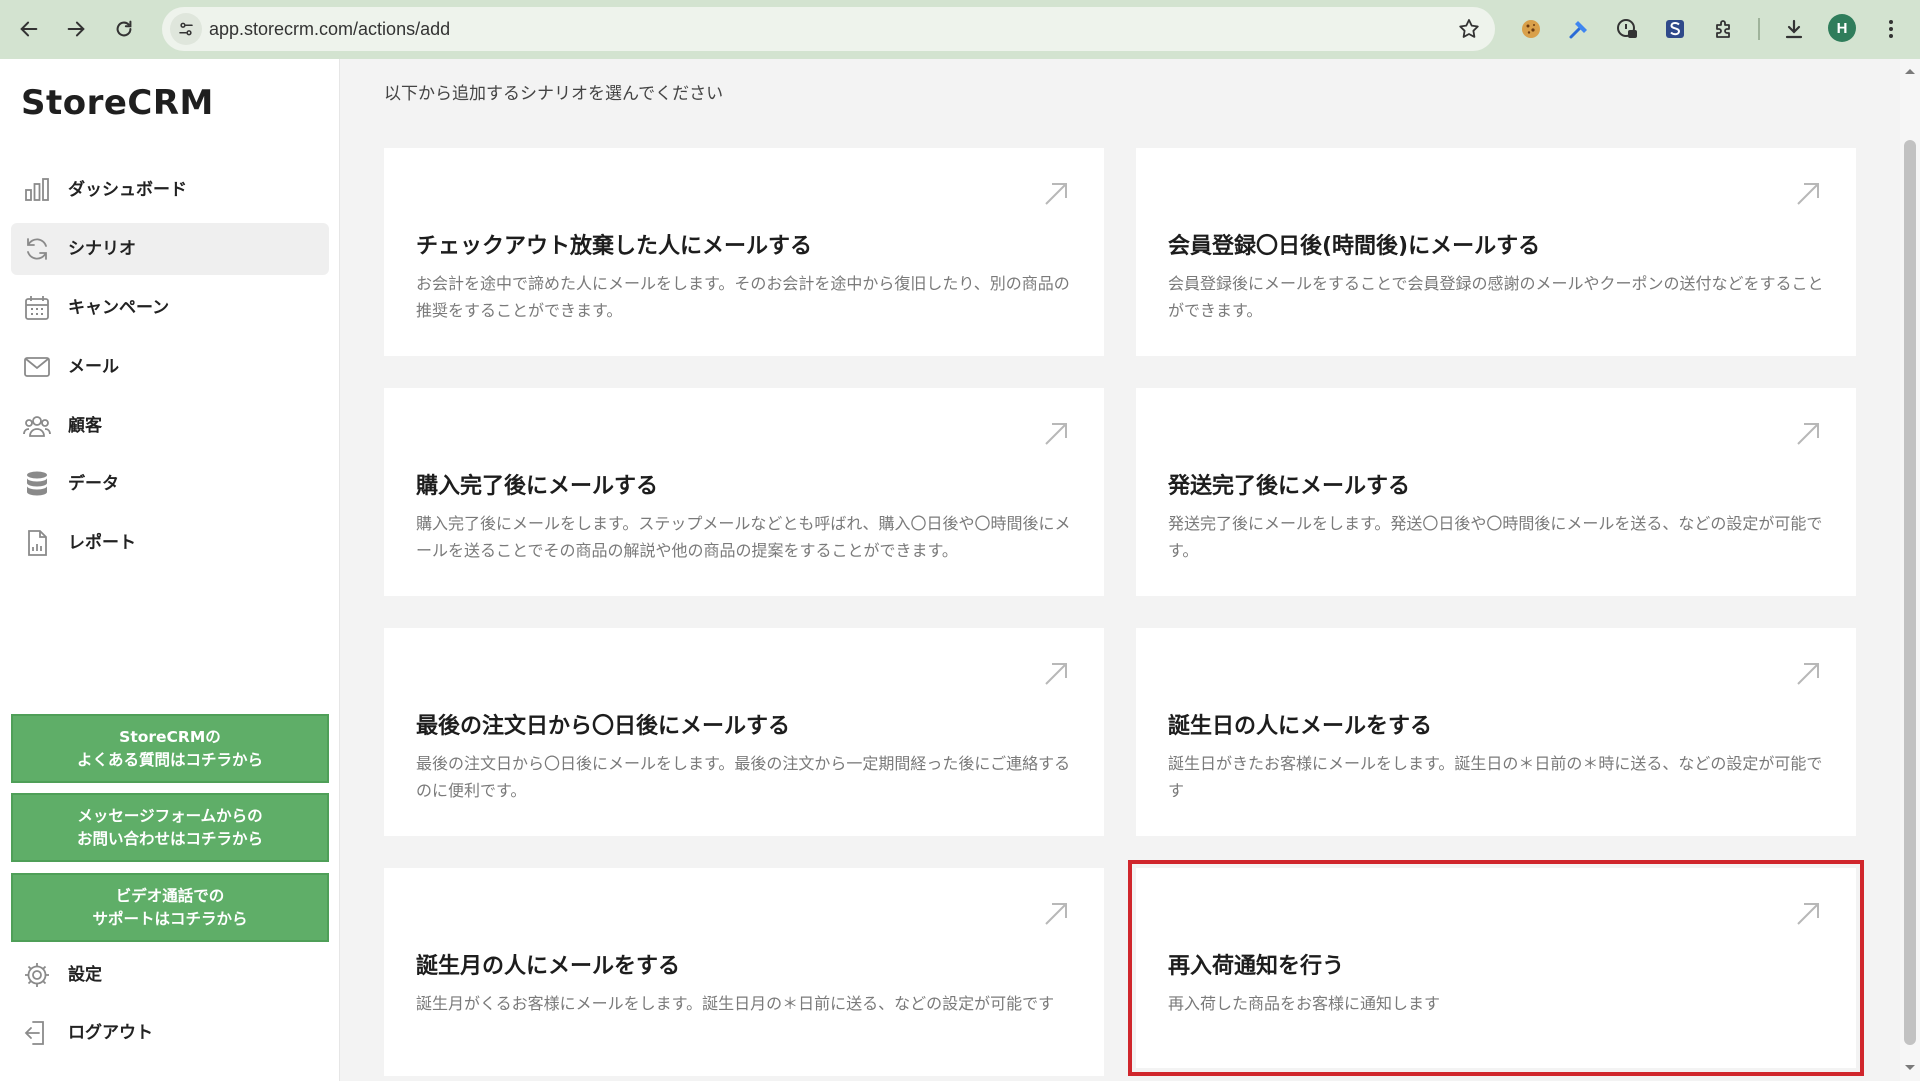 The width and height of the screenshot is (1920, 1081). What do you see at coordinates (1579, 29) in the screenshot?
I see `hammer-icon` at bounding box center [1579, 29].